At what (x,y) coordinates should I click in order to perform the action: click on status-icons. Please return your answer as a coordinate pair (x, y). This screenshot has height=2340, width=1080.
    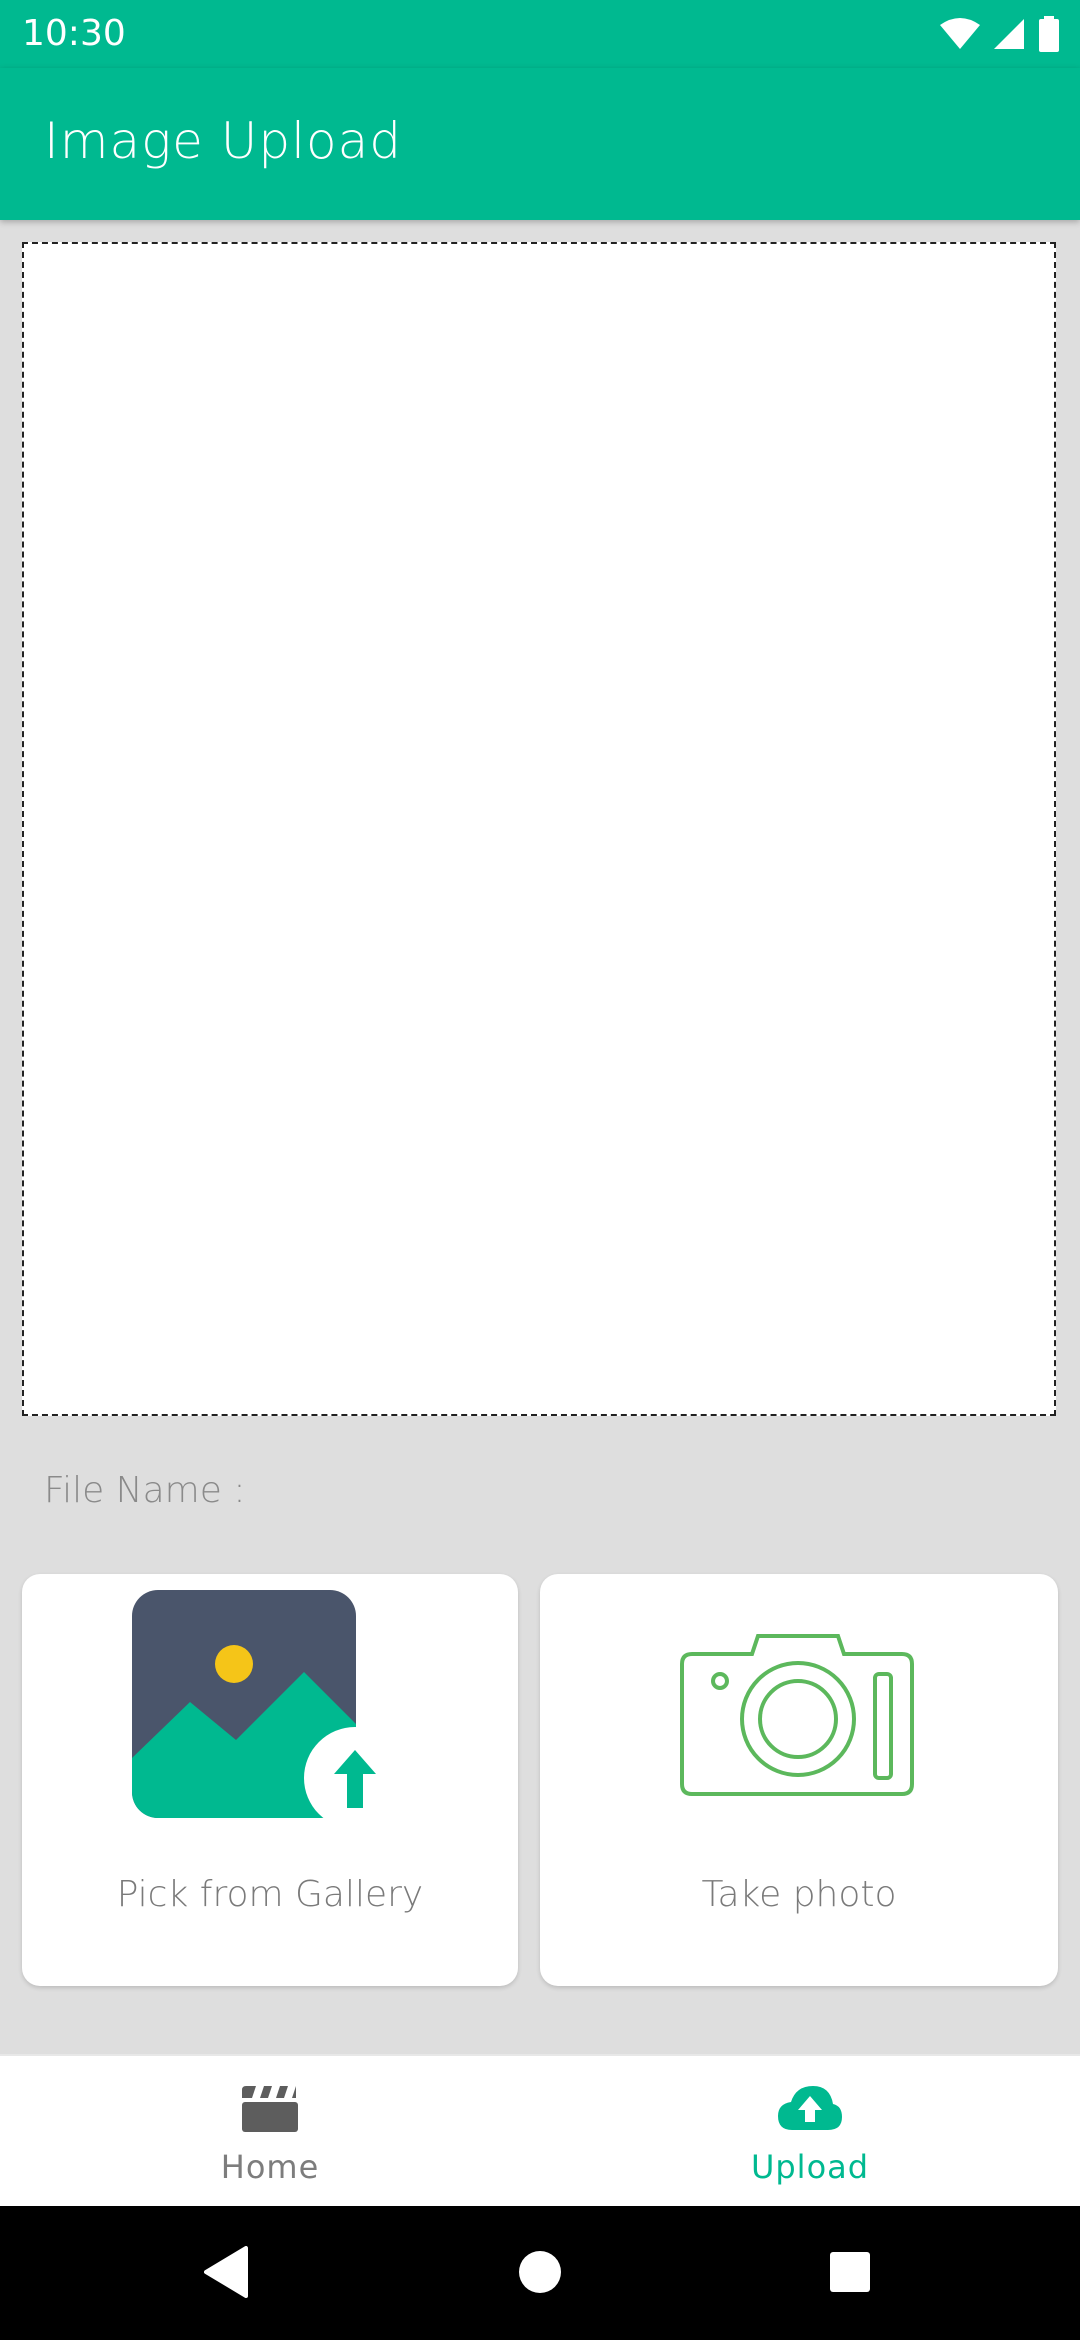
    Looking at the image, I should click on (1000, 34).